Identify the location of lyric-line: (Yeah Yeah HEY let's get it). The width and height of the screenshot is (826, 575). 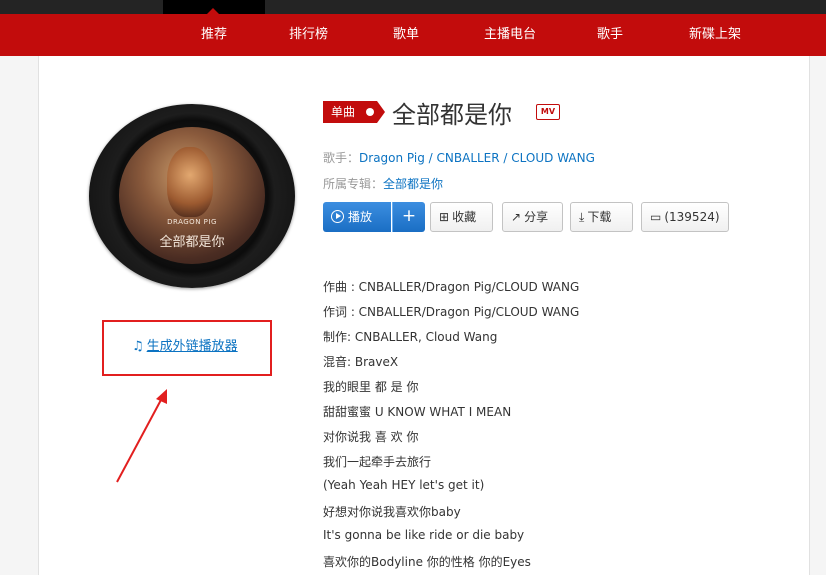
(404, 485).